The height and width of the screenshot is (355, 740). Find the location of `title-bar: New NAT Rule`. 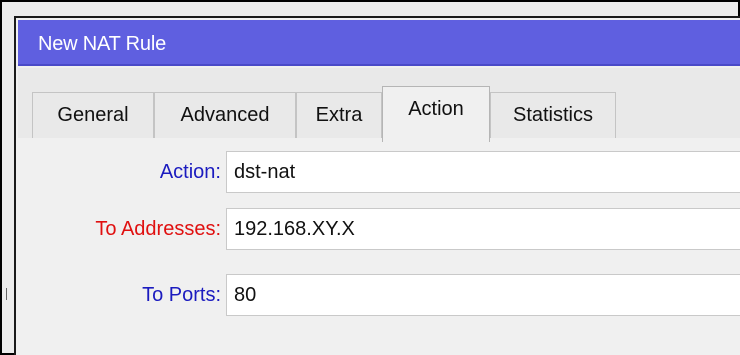

title-bar: New NAT Rule is located at coordinates (379, 43).